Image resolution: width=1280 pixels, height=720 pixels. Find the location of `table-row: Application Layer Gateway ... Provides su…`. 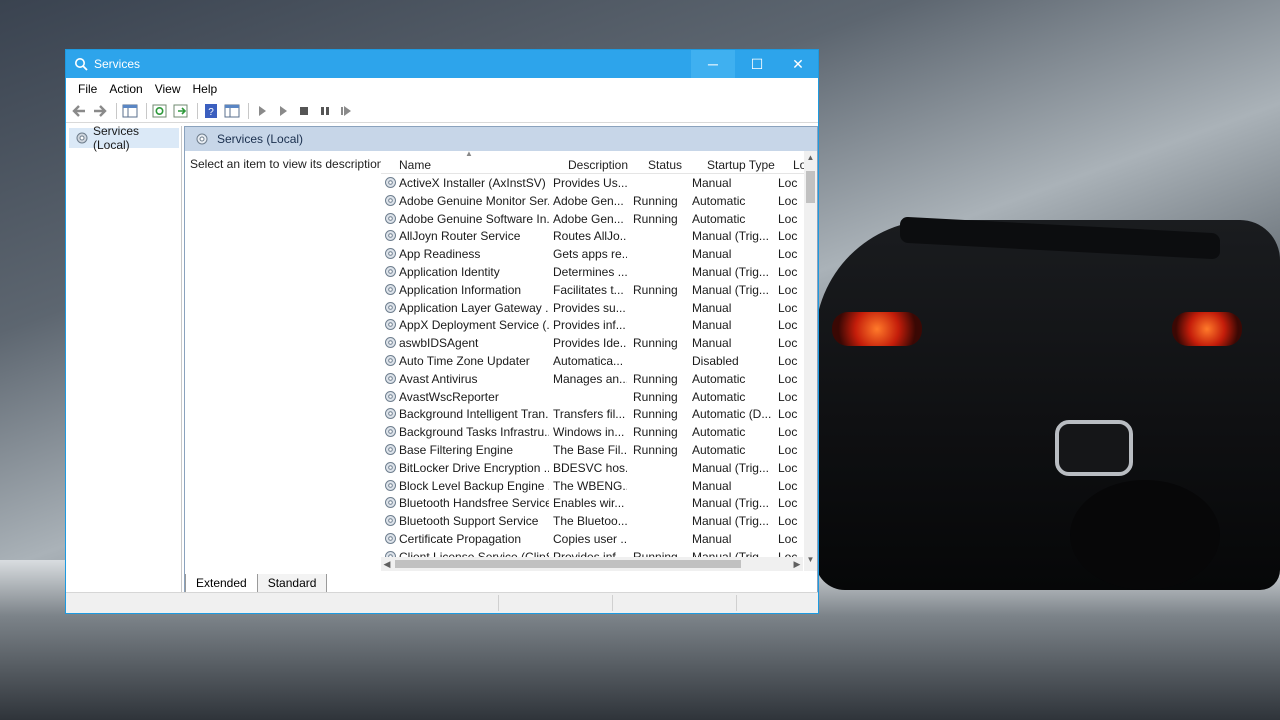

table-row: Application Layer Gateway ... Provides su… is located at coordinates (592, 308).